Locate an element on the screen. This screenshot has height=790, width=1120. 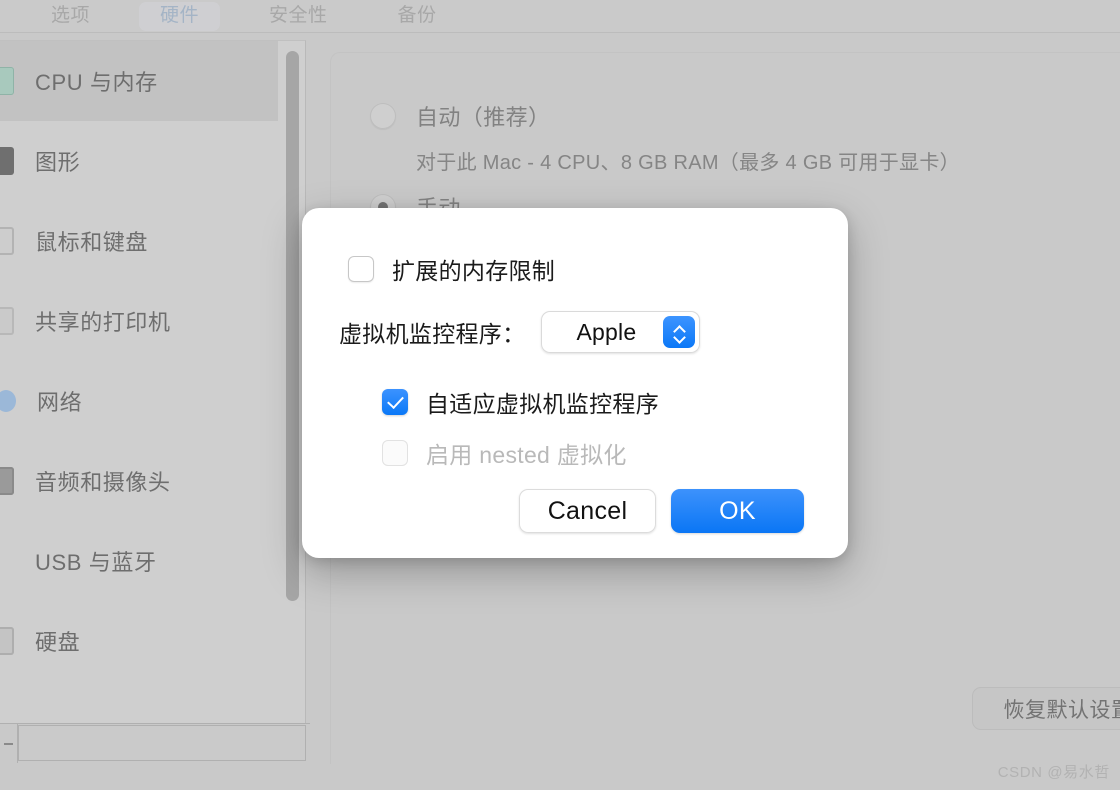
automatic-description: 对于此 Mac - 4 CPU、8 GB RAM（最多 4 GB 可用于显卡） is located at coordinates (688, 163).